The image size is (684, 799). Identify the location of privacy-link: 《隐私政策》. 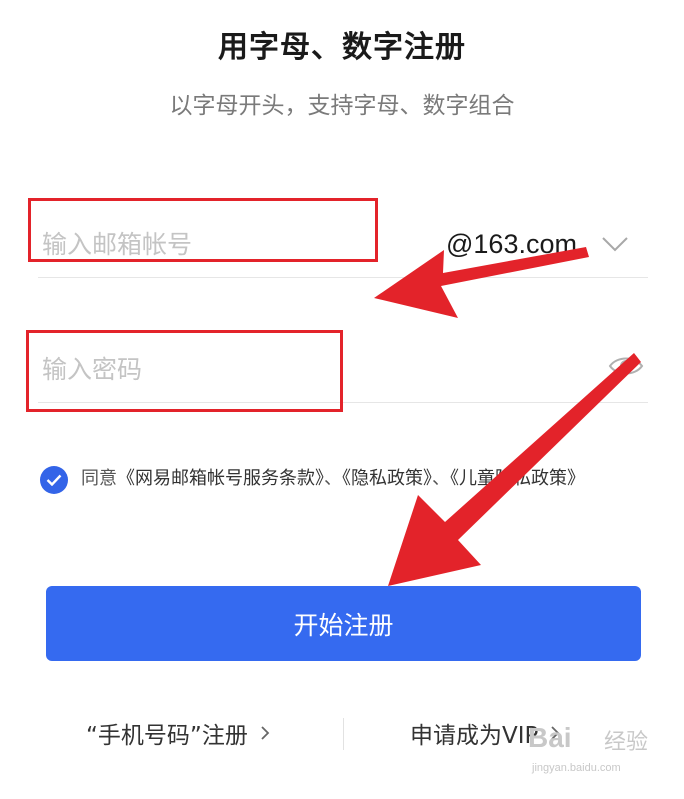
(387, 478).